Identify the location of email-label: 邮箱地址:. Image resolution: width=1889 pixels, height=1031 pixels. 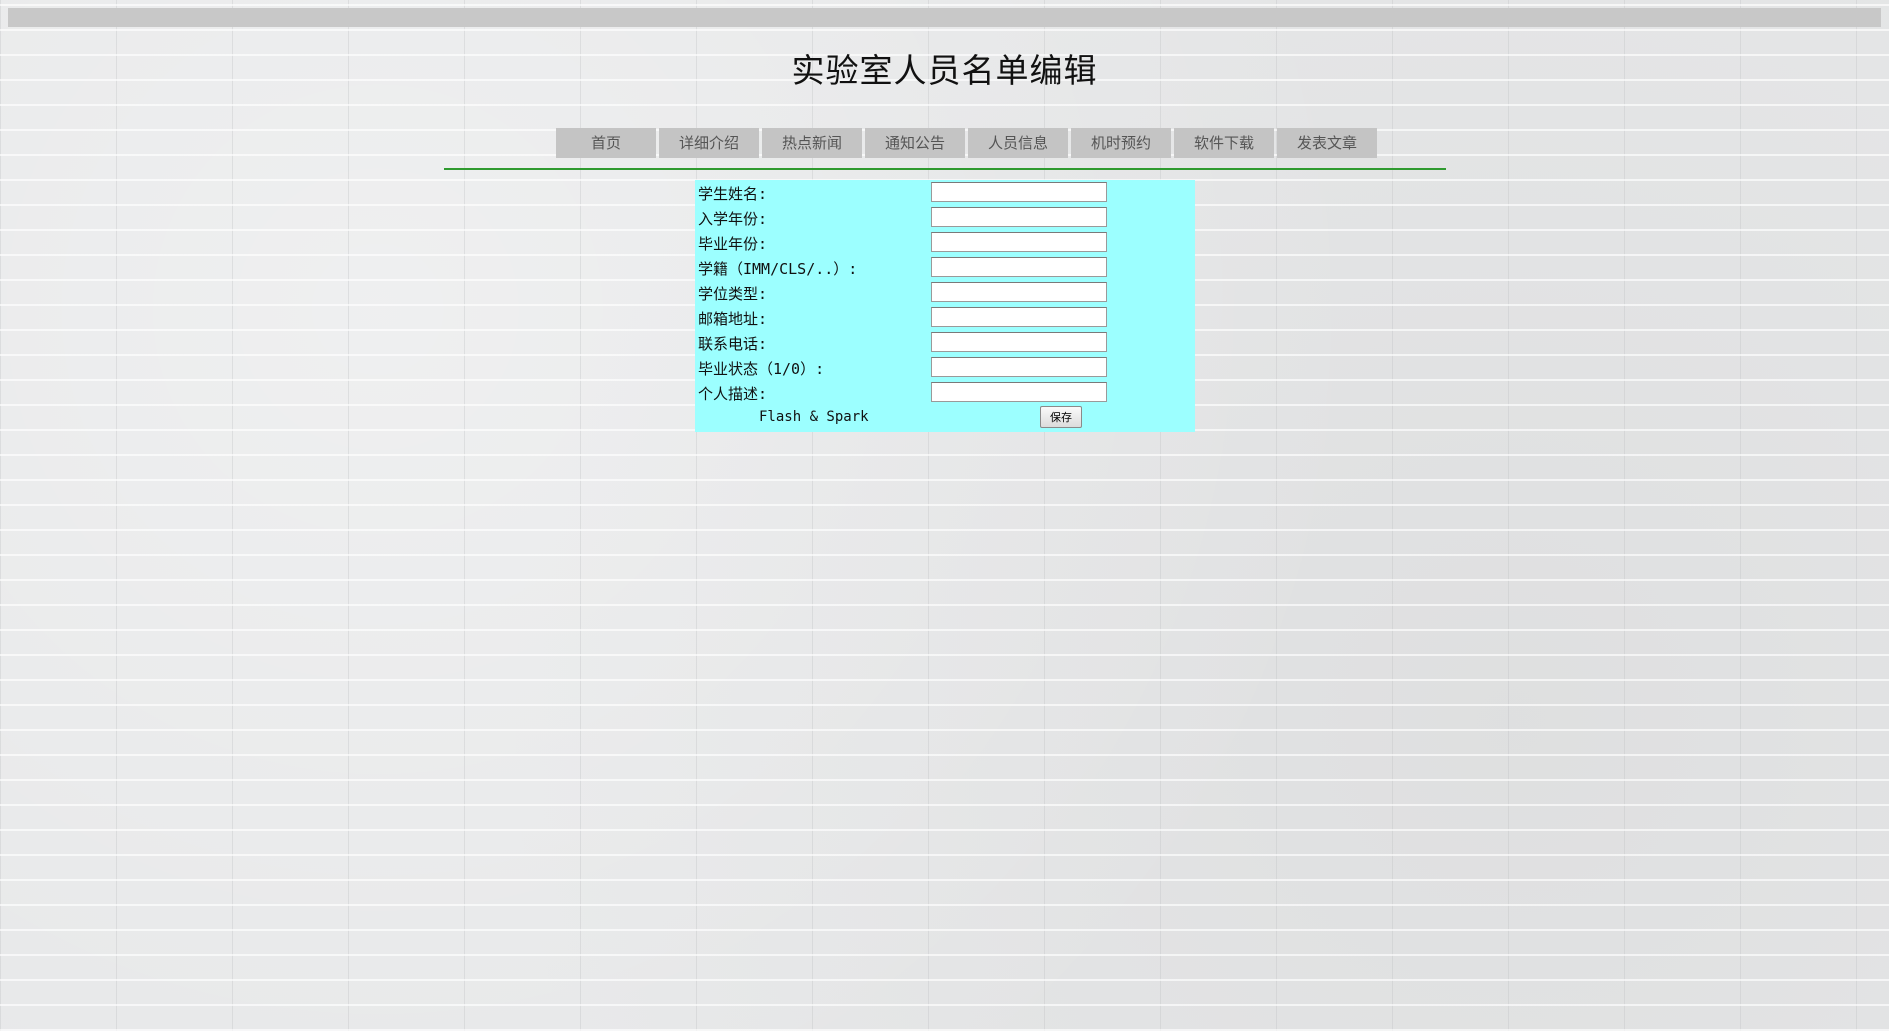
(733, 319).